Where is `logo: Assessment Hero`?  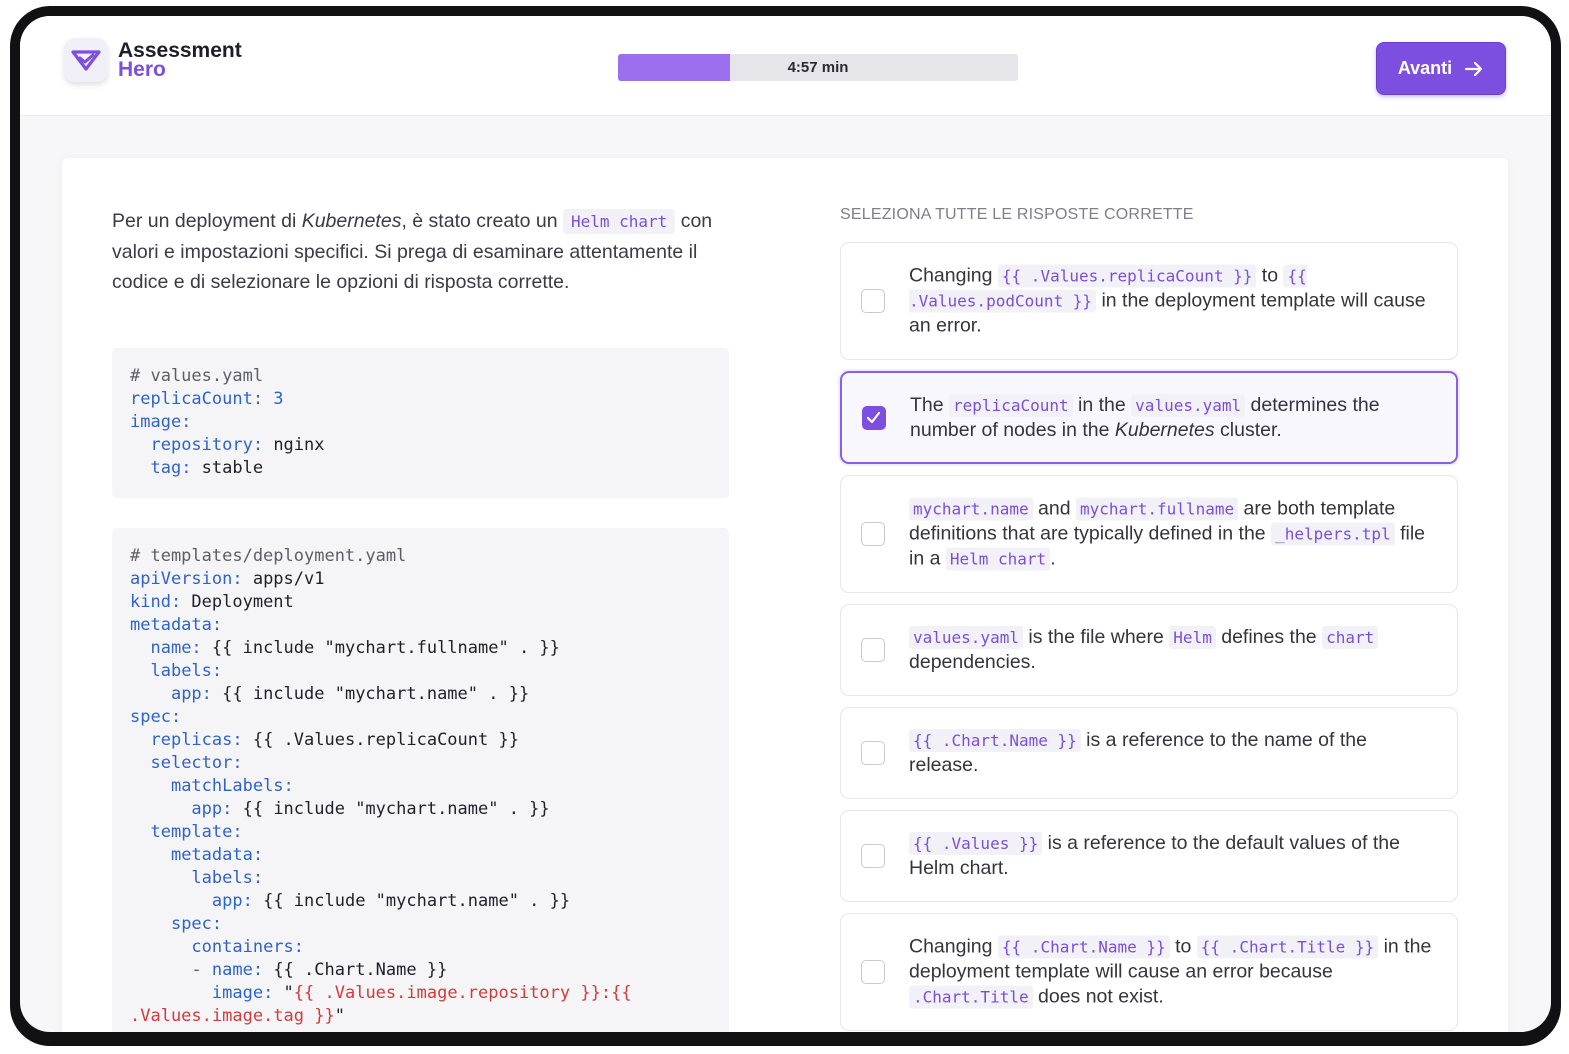 logo: Assessment Hero is located at coordinates (153, 60).